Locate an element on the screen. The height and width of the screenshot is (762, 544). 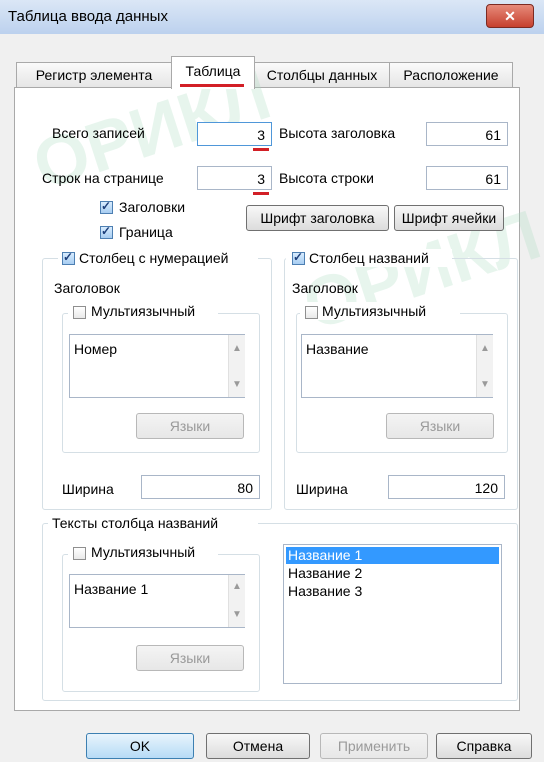
cancel-button: Отмена is located at coordinates (258, 746).